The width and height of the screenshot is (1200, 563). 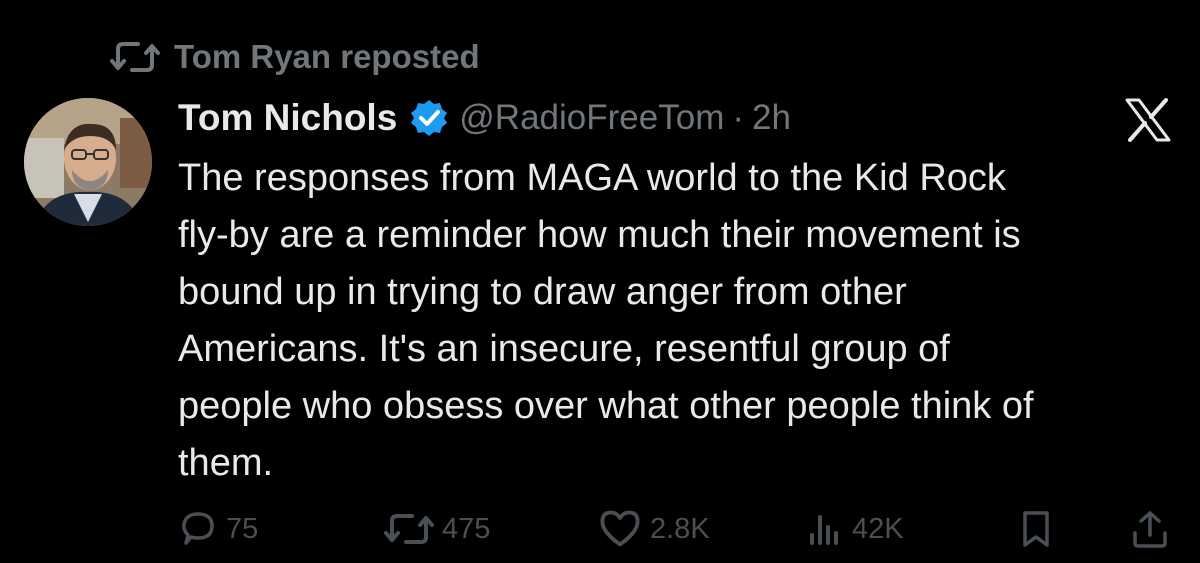 I want to click on like-count: 2.8K, so click(x=680, y=528).